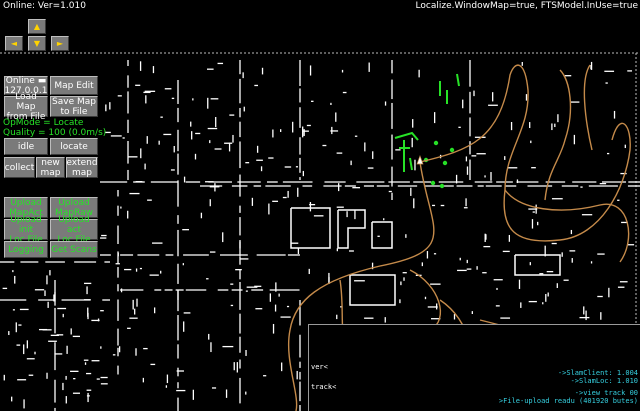  Describe the element at coordinates (319, 367) in the screenshot. I see `console-line: ver<` at that location.